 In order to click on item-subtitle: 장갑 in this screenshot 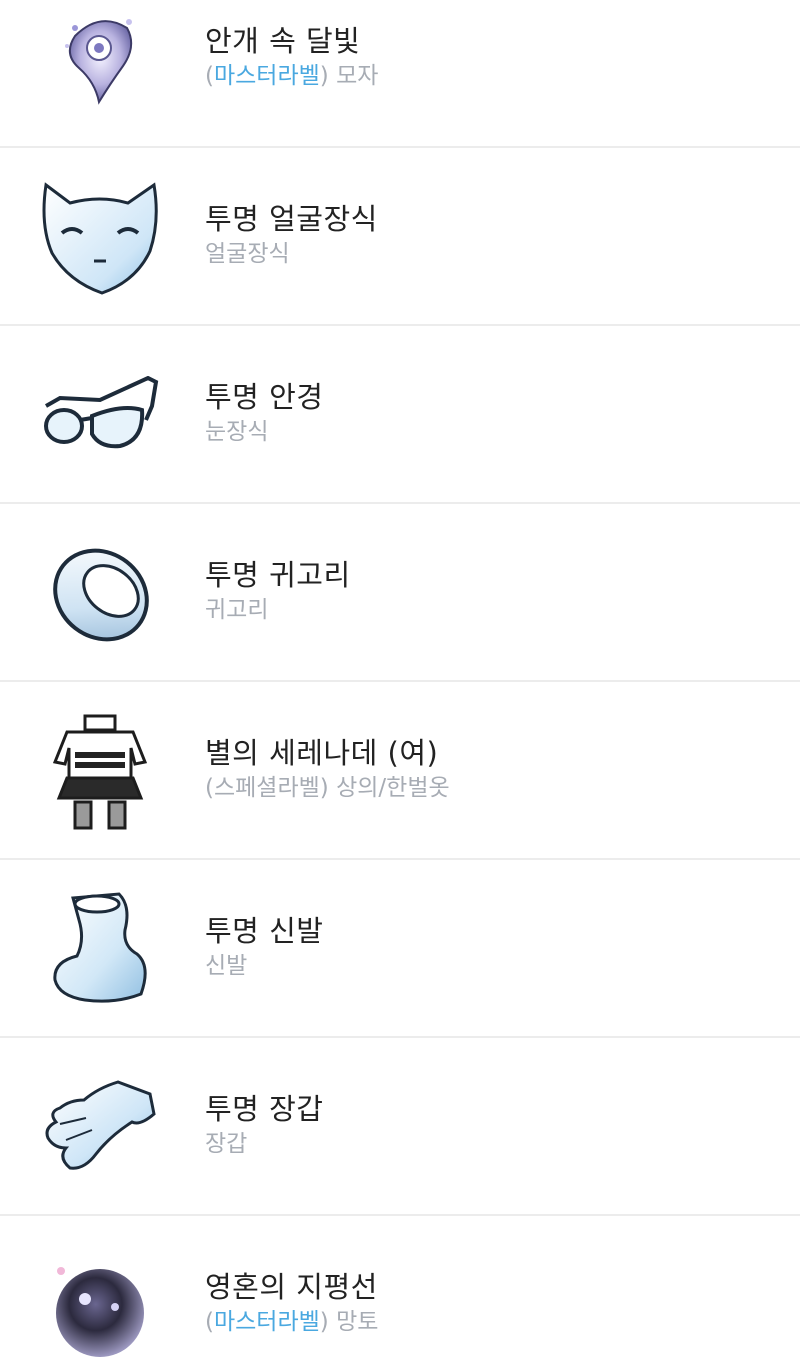, I will do `click(264, 1144)`.